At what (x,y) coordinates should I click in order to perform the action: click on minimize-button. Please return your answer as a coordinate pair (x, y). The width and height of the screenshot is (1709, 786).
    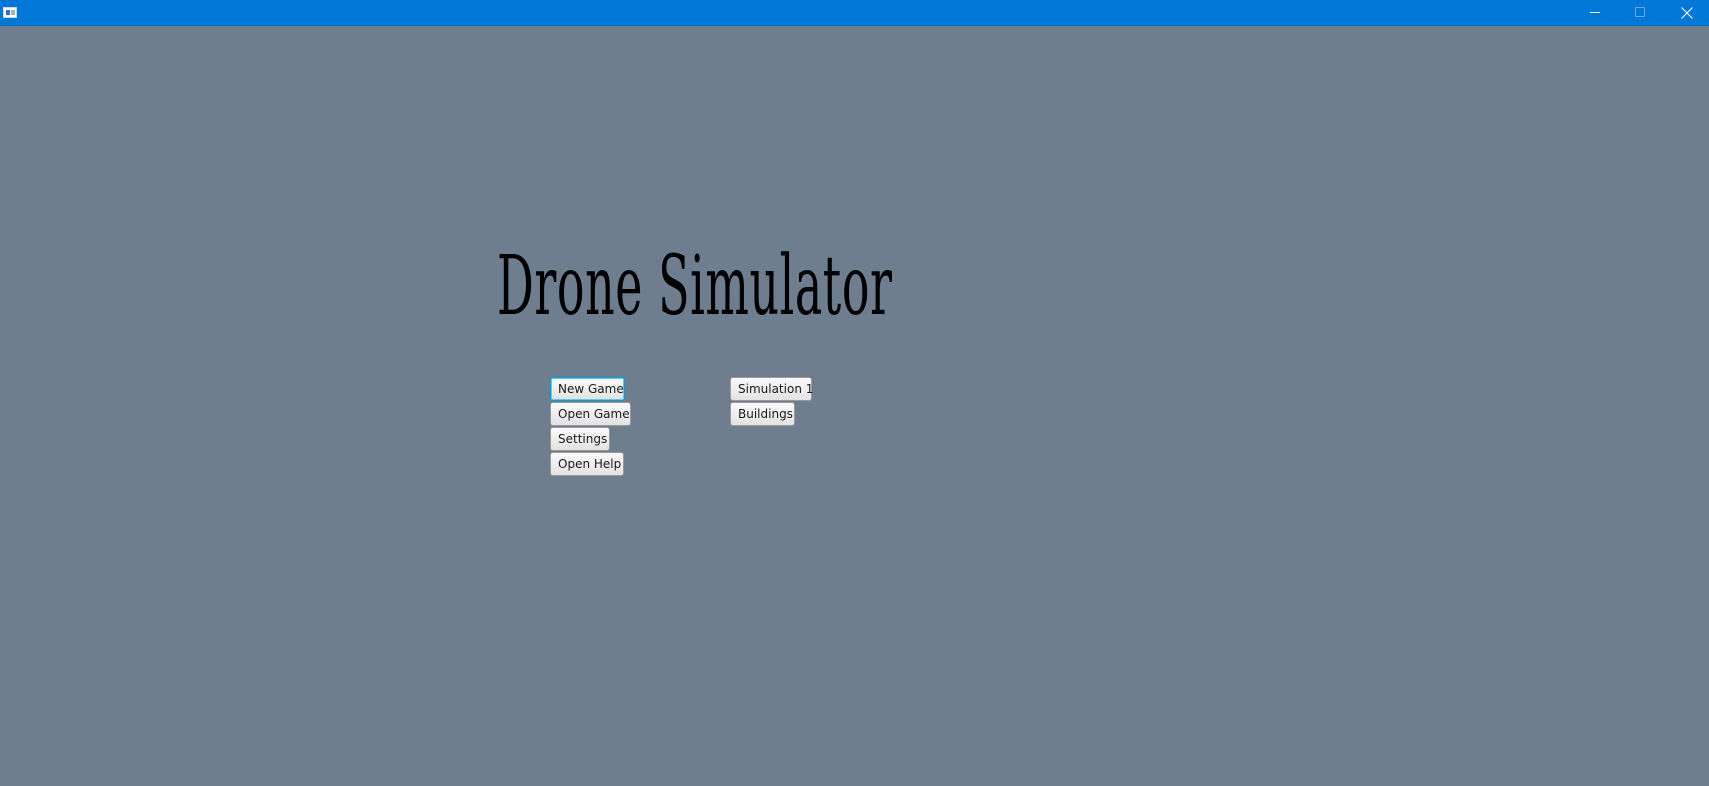
    Looking at the image, I should click on (1595, 12).